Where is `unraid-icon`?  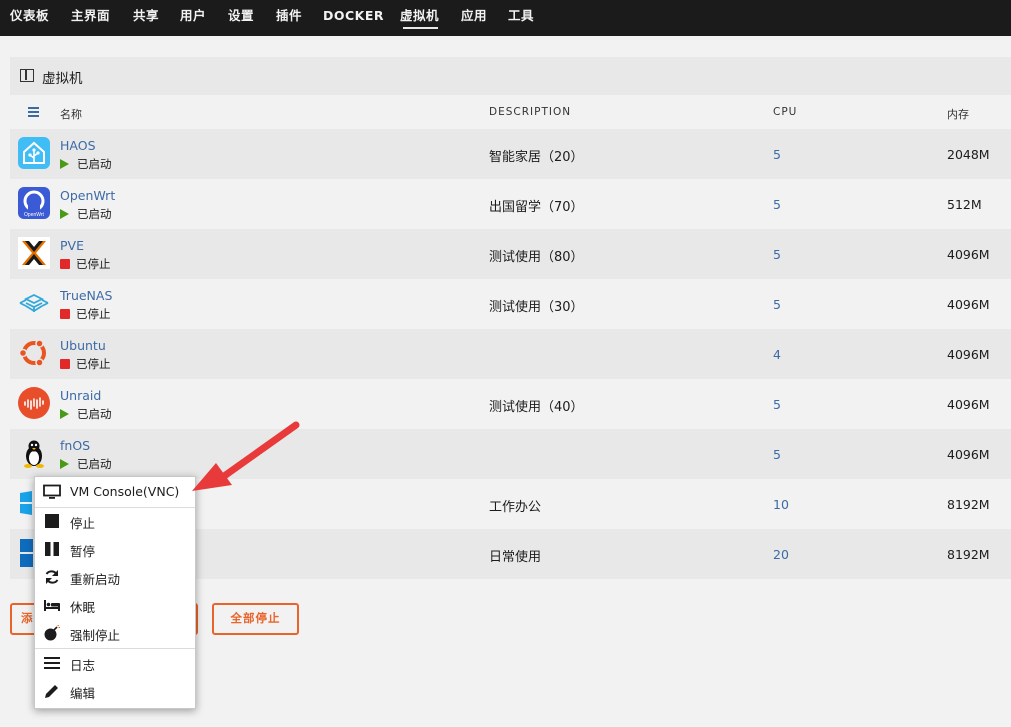
unraid-icon is located at coordinates (34, 403).